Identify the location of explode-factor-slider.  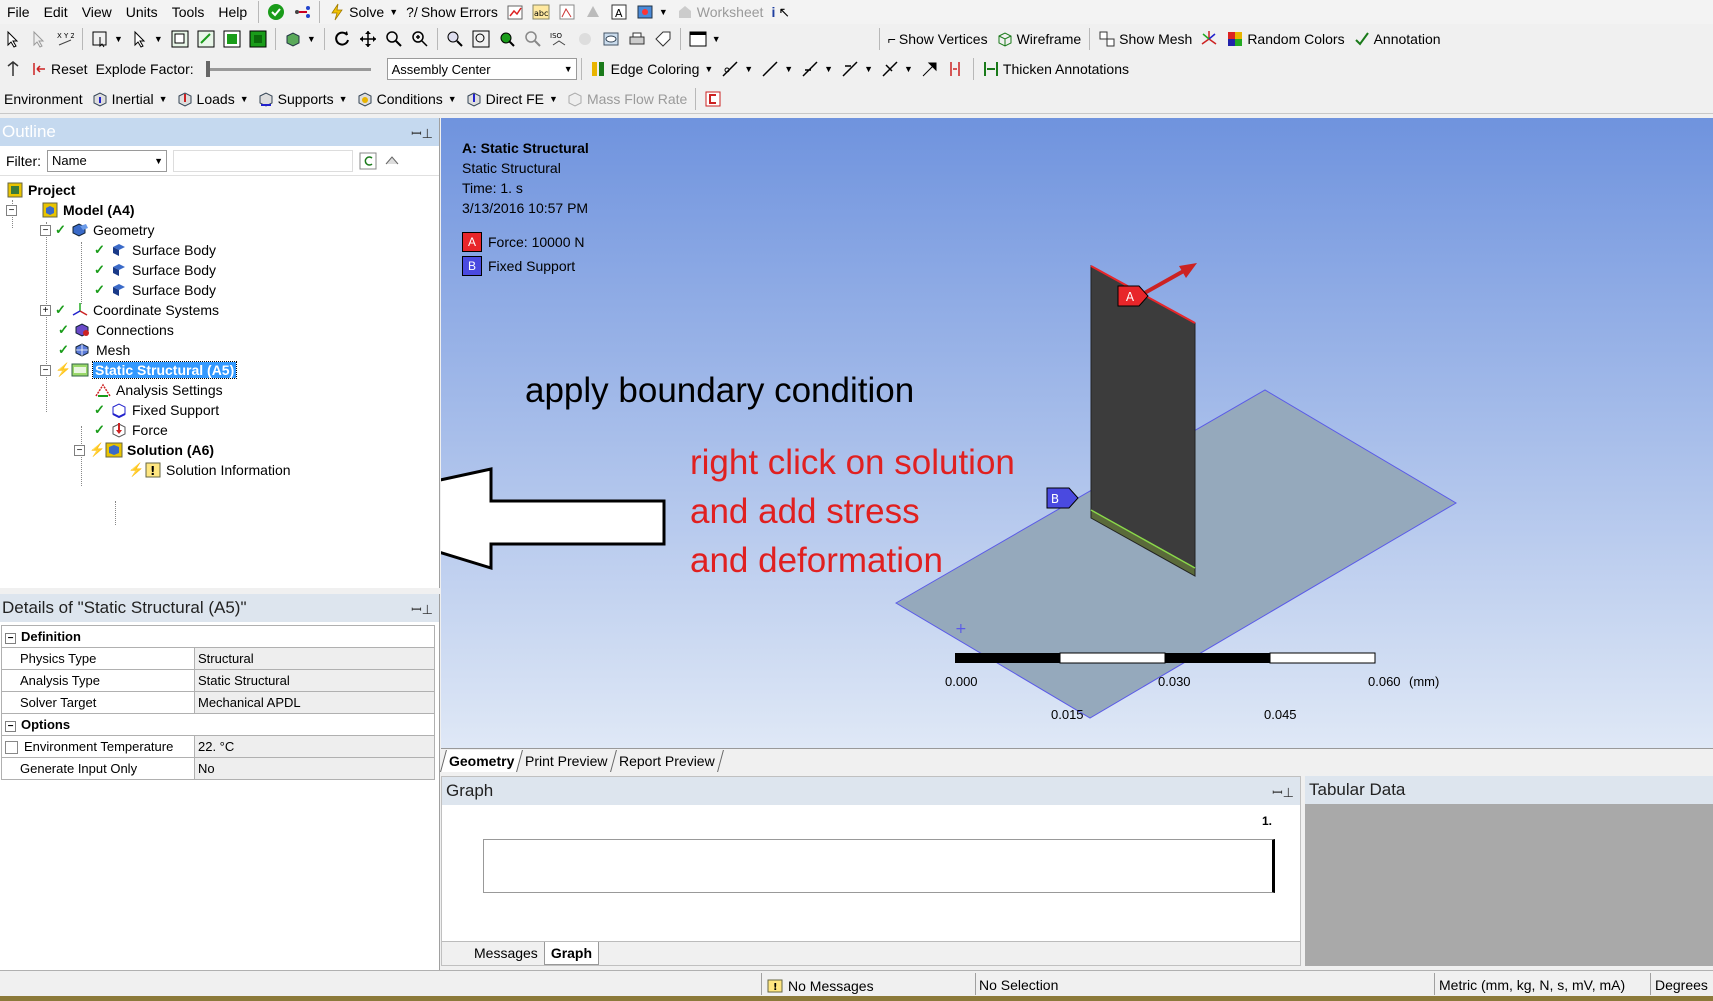
(288, 68).